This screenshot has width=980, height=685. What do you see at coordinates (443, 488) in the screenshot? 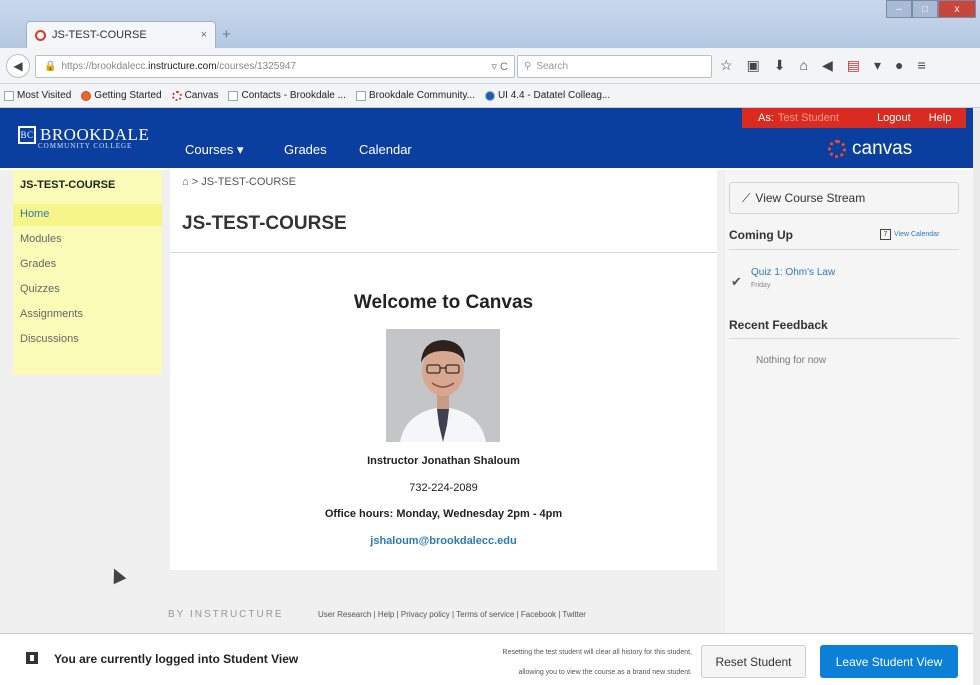
I see `instructor-phone: 732-224-2089` at bounding box center [443, 488].